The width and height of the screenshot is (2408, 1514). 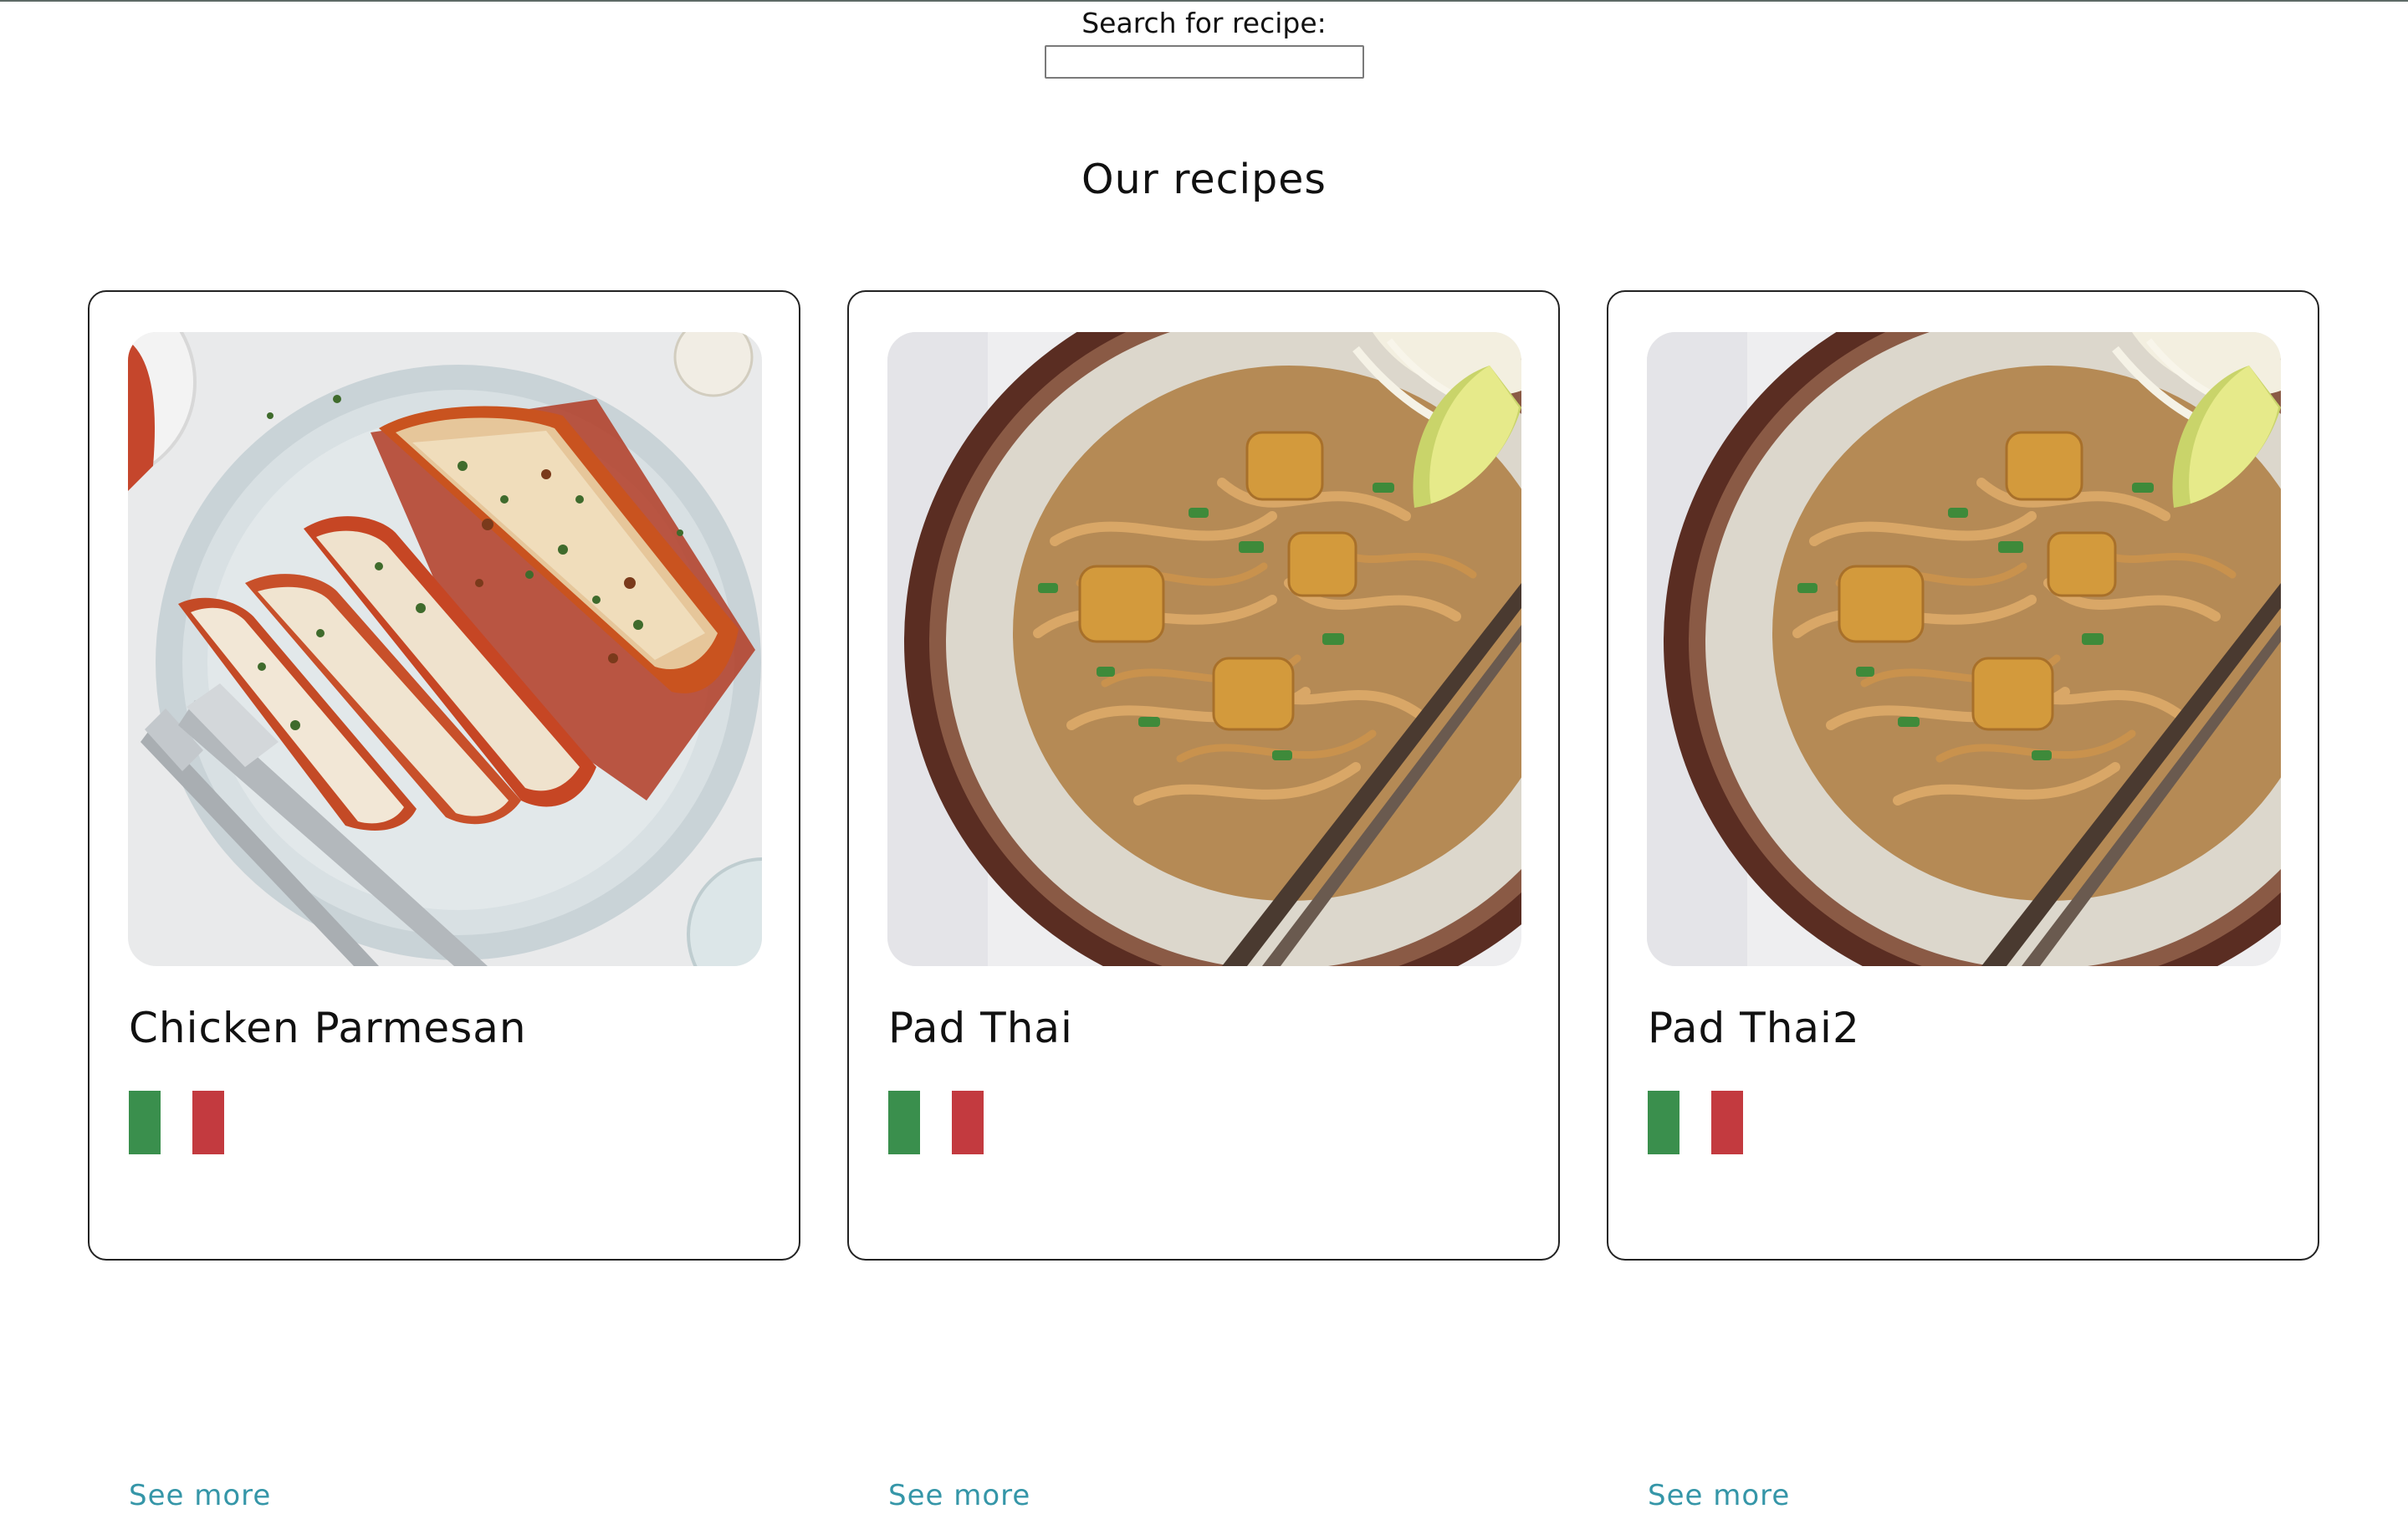 I want to click on search-input, so click(x=1204, y=62).